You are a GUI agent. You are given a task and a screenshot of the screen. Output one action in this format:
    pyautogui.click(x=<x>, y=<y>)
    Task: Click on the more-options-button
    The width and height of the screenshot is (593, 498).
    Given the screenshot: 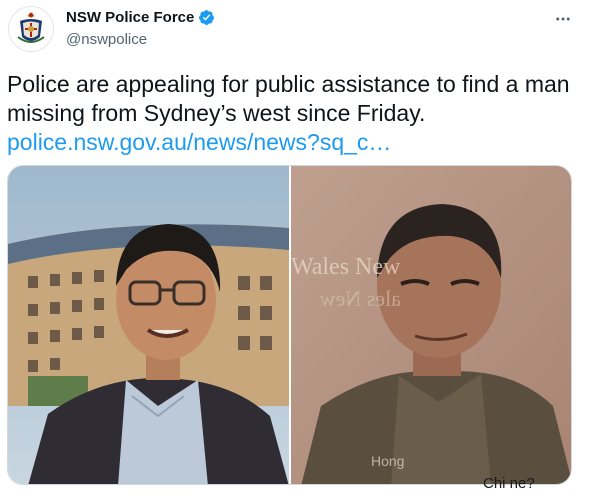 What is the action you would take?
    pyautogui.click(x=563, y=19)
    